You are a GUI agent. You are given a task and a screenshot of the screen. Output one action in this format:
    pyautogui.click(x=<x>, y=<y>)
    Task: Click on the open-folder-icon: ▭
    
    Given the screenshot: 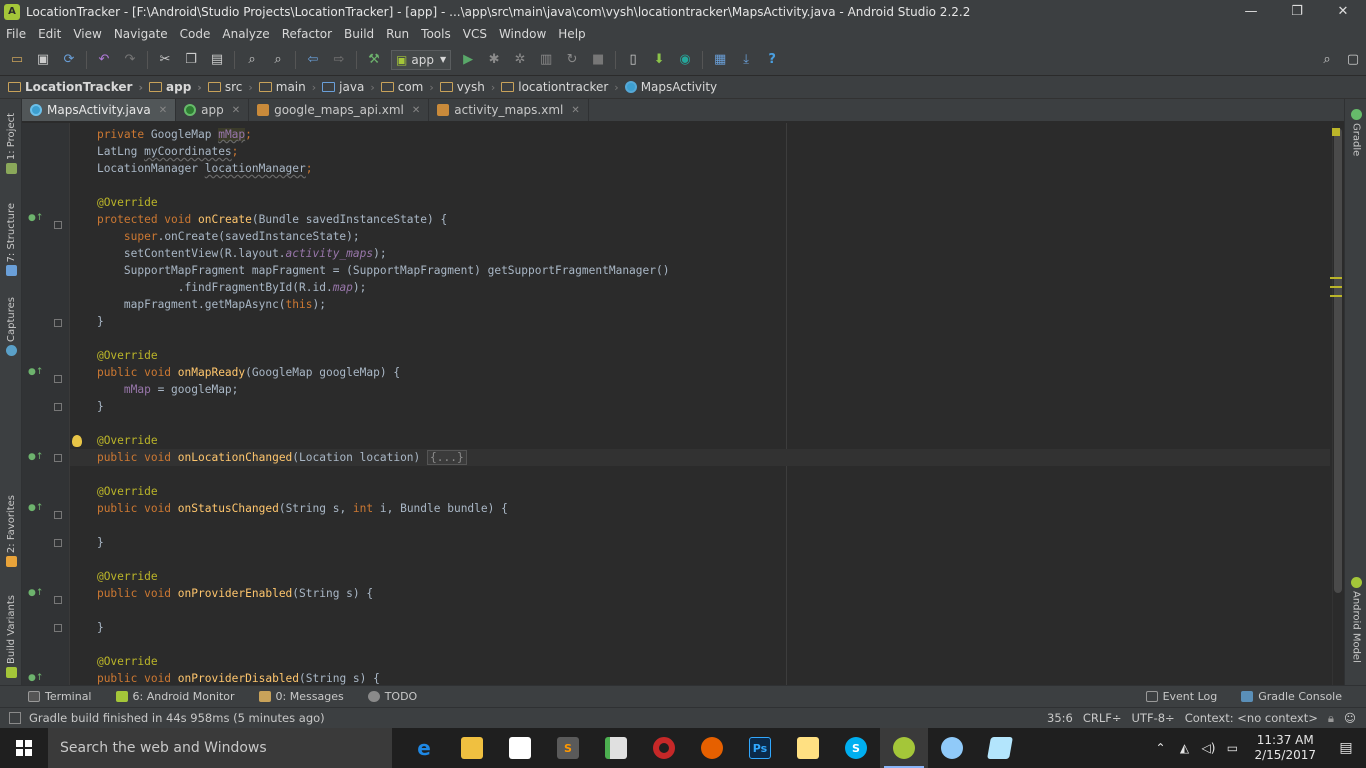 What is the action you would take?
    pyautogui.click(x=17, y=60)
    